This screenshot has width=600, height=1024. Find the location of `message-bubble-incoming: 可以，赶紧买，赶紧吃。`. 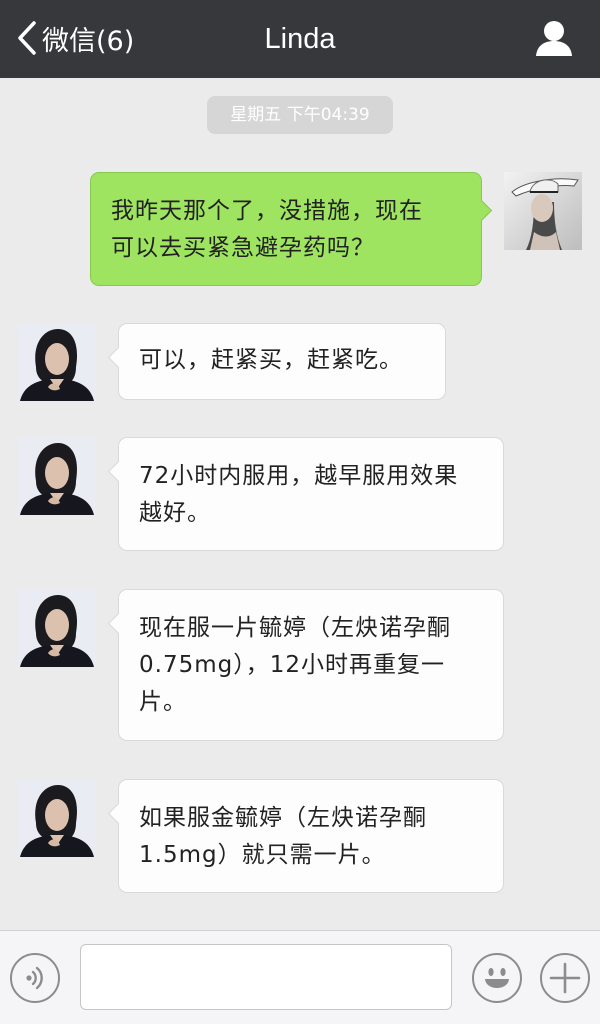

message-bubble-incoming: 可以，赶紧买，赶紧吃。 is located at coordinates (276, 361).